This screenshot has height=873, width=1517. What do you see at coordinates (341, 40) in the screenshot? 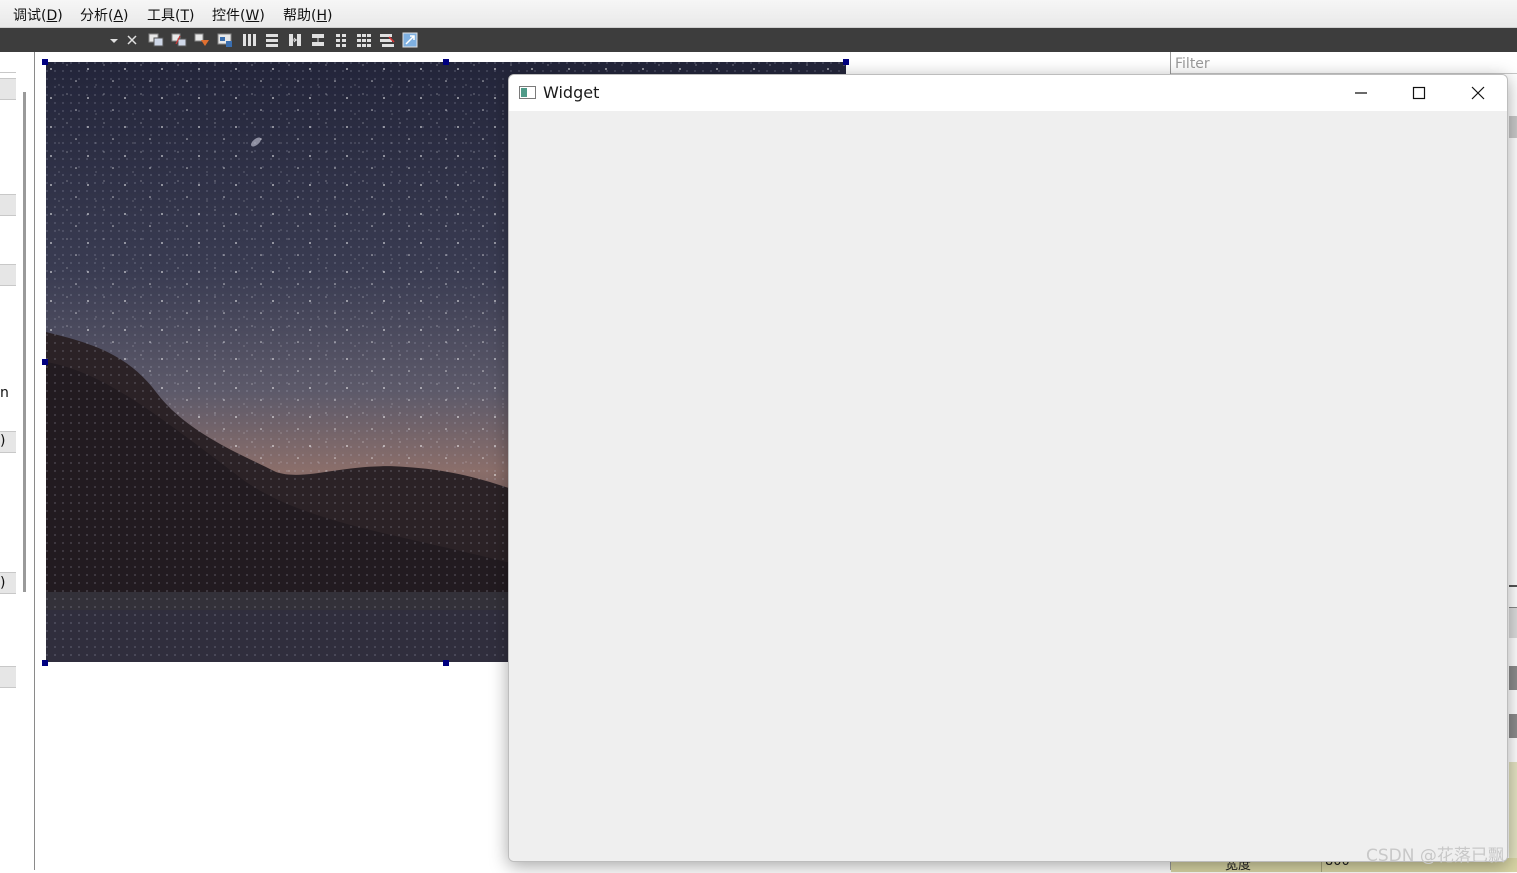
I see `layout-form-icon` at bounding box center [341, 40].